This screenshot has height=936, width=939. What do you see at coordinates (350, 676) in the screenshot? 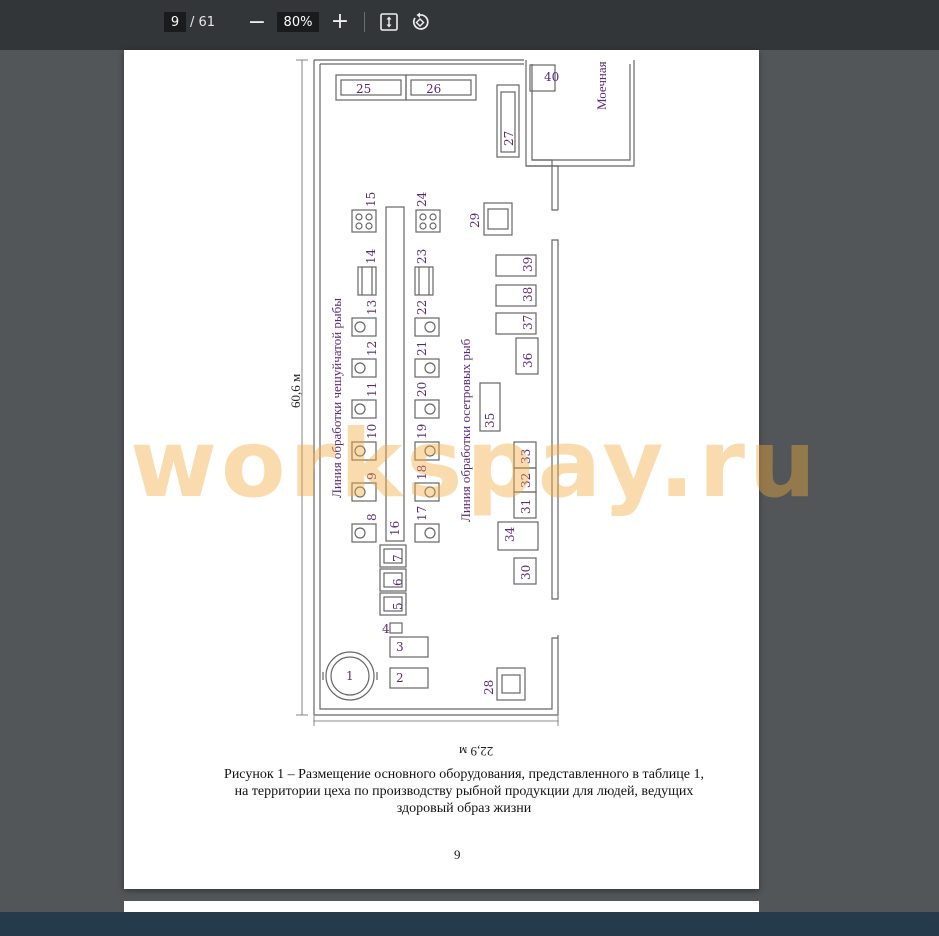
I see `svg-text: 1` at bounding box center [350, 676].